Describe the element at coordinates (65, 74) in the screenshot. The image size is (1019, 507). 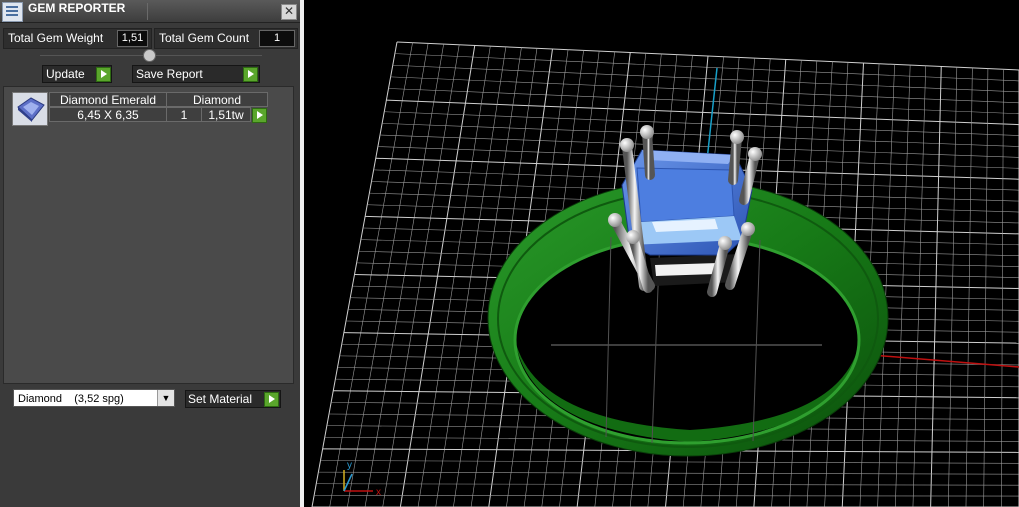
I see `update-button-label: Update` at that location.